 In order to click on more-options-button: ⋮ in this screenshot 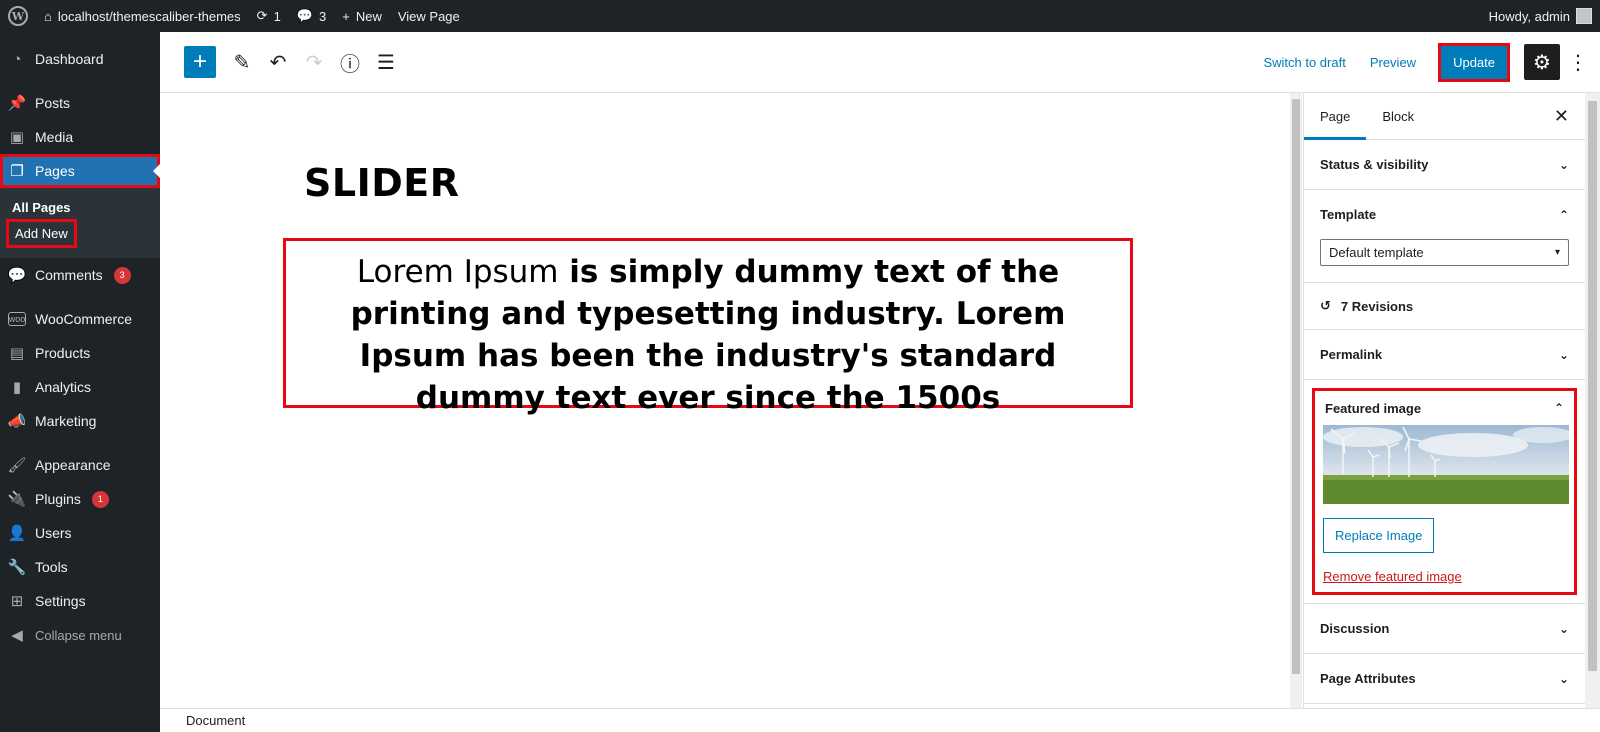, I will do `click(1578, 62)`.